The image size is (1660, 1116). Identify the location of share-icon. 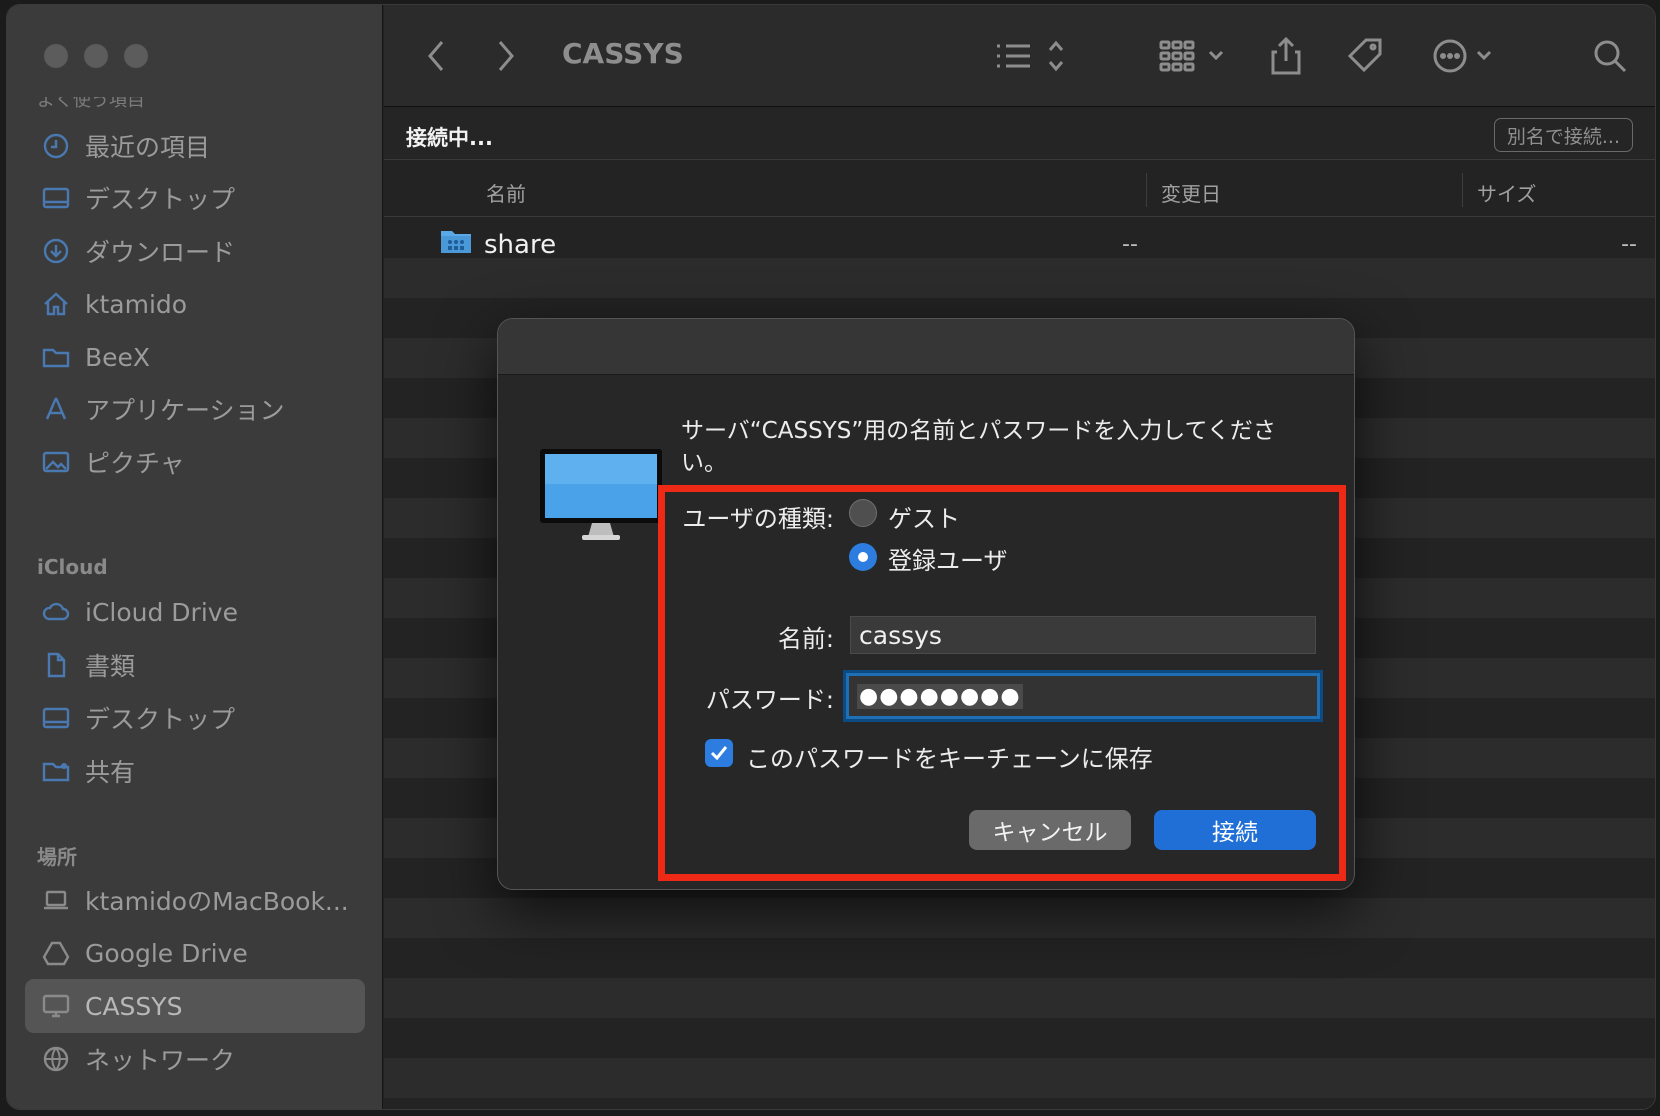
(1286, 55).